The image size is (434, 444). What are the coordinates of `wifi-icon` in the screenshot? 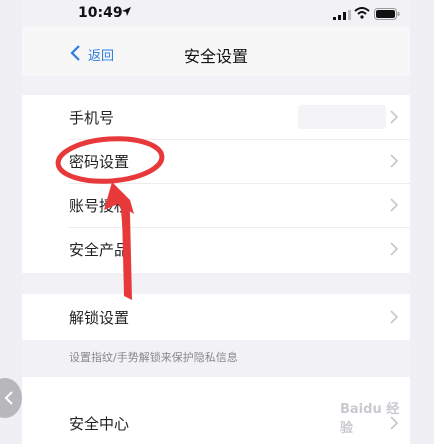 It's located at (362, 13).